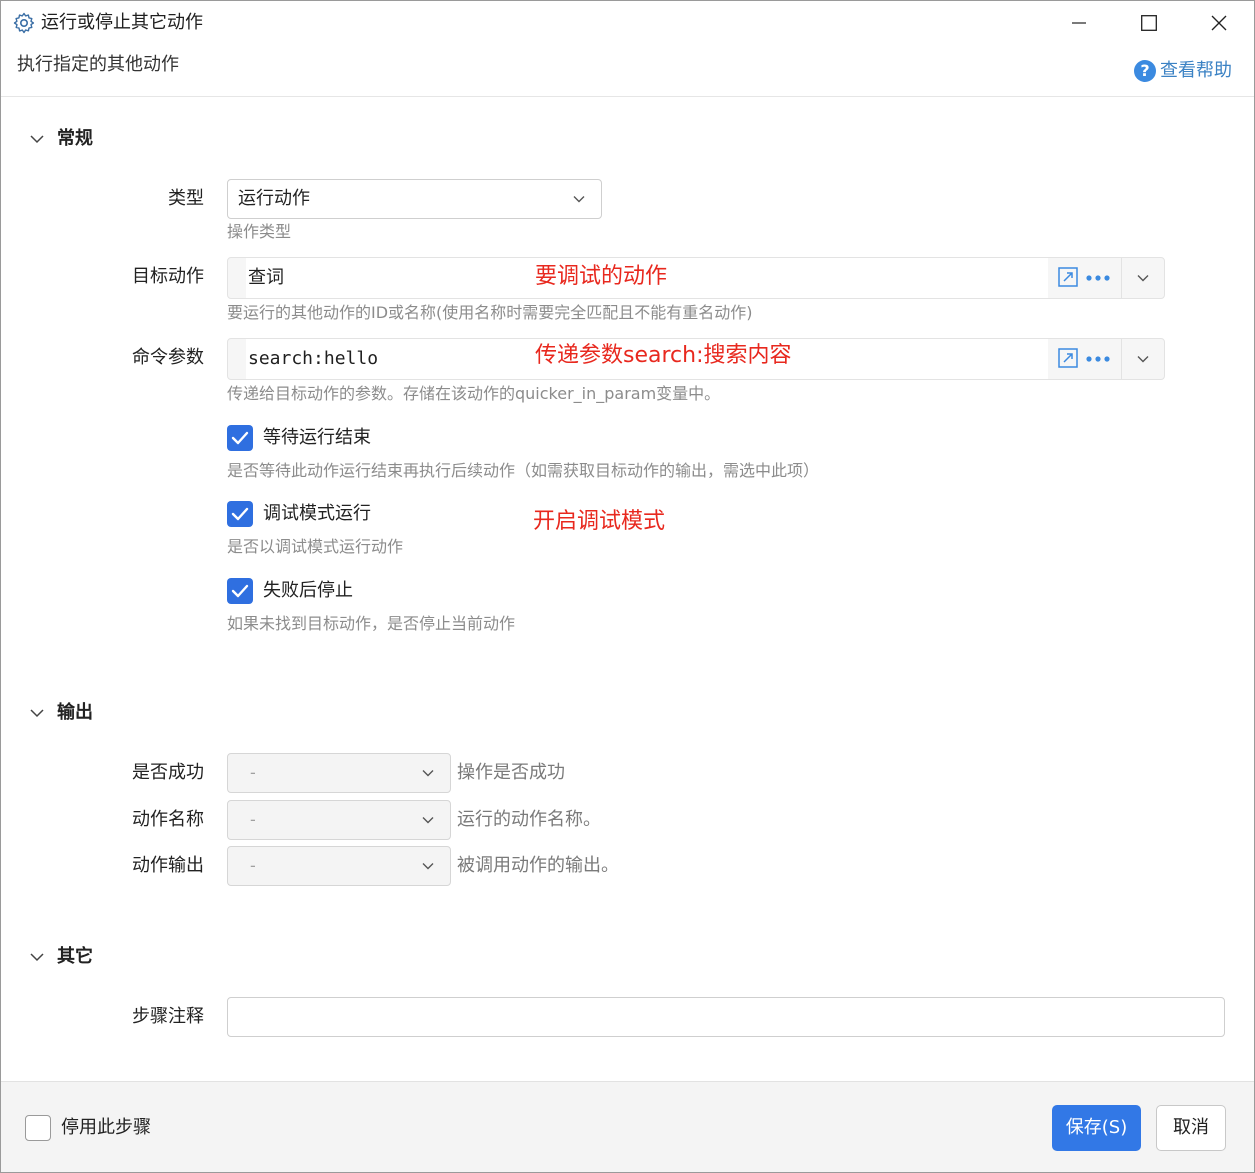 The width and height of the screenshot is (1255, 1173). What do you see at coordinates (253, 772) in the screenshot?
I see `output-success-value: -` at bounding box center [253, 772].